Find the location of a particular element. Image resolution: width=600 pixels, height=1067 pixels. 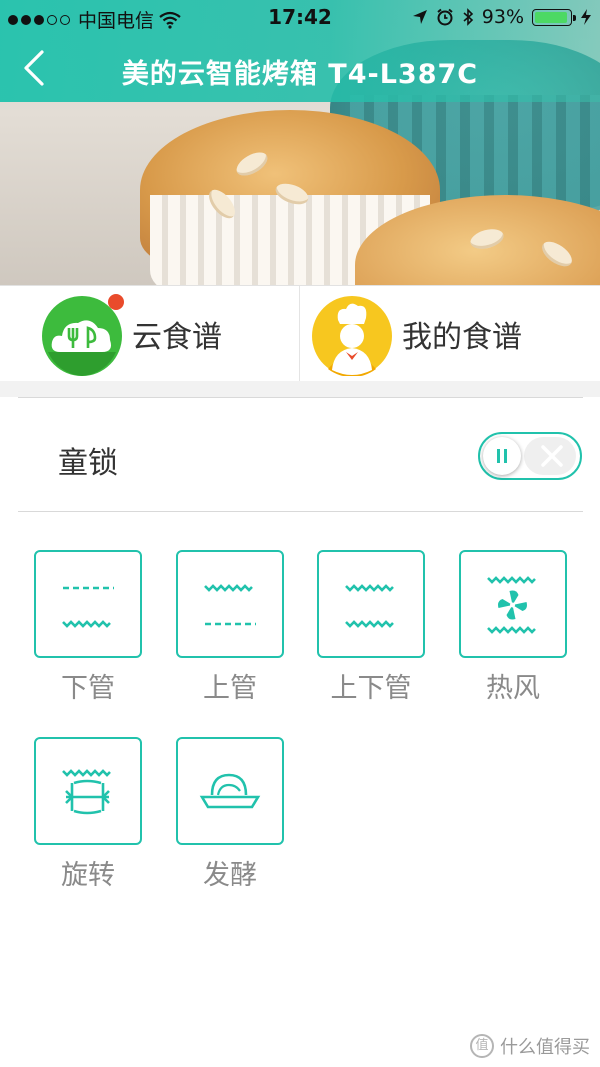

mode-convection: 热风 is located at coordinates (513, 627).